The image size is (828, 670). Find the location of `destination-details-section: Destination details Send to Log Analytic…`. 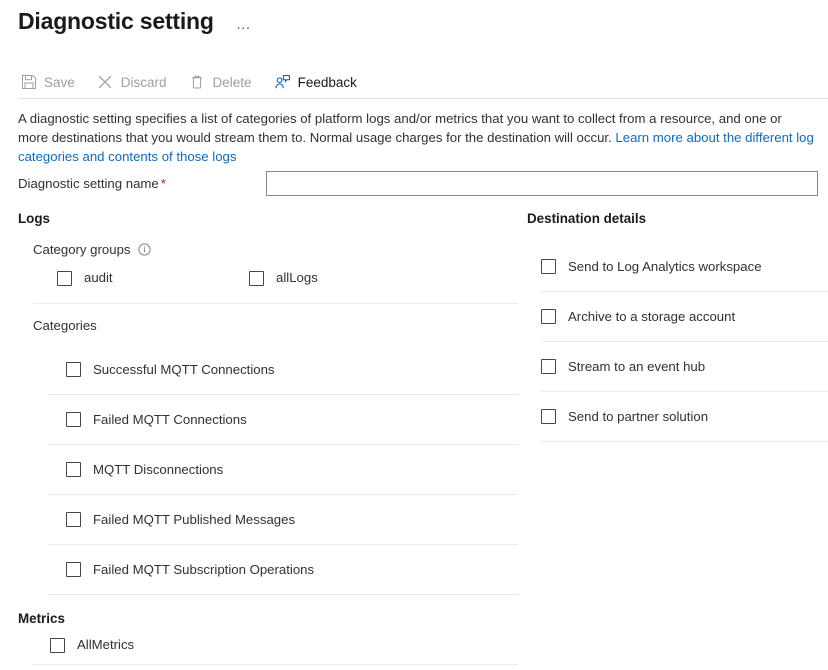

destination-details-section: Destination details Send to Log Analytic… is located at coordinates (677, 326).